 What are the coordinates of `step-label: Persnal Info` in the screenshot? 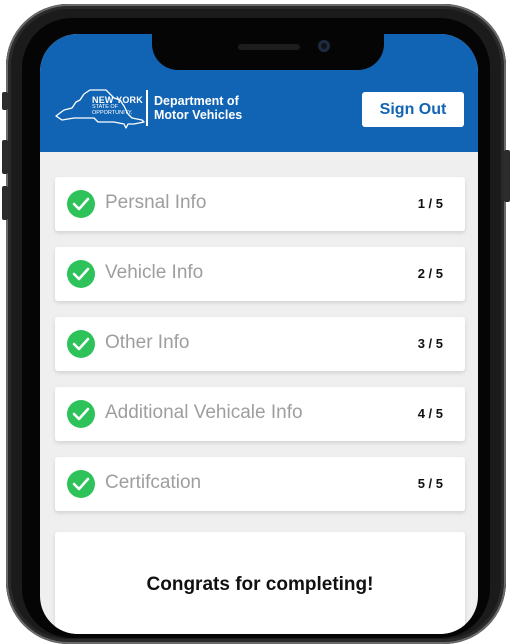 It's located at (156, 202).